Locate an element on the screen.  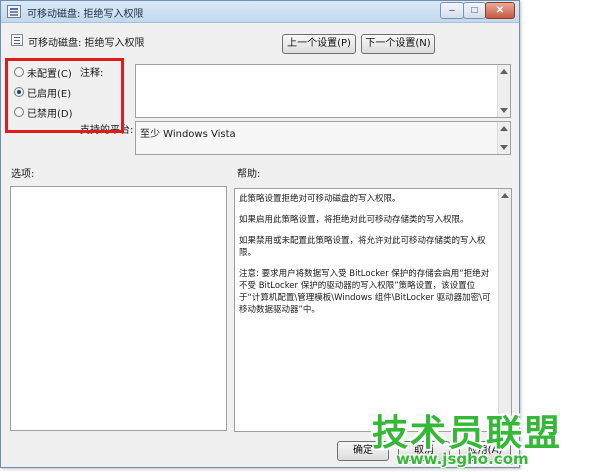
window-title: 可移动磁盘: 拒绝写入权限 is located at coordinates (85, 14).